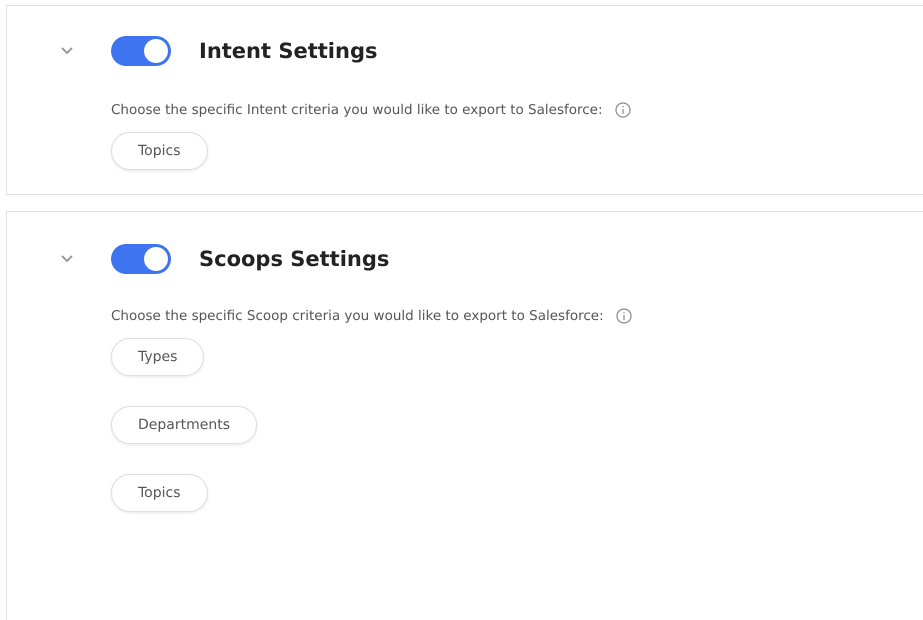 The image size is (923, 620). I want to click on section-description: Choose the specific Intent criteria you would like to export to Salesforce:, so click(357, 110).